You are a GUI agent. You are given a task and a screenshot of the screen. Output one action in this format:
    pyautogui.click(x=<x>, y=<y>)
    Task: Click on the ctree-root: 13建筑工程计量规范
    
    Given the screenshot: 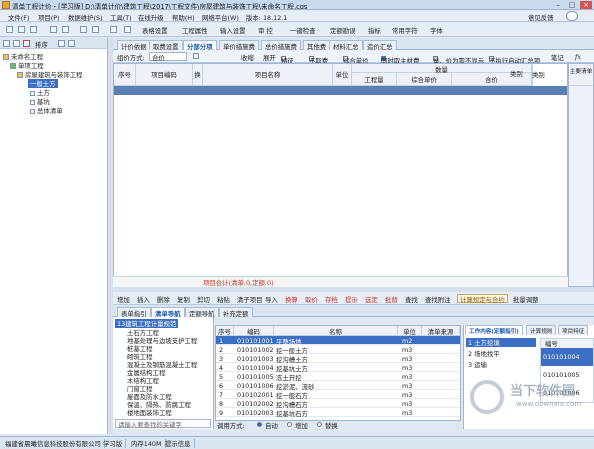 What is the action you would take?
    pyautogui.click(x=147, y=323)
    